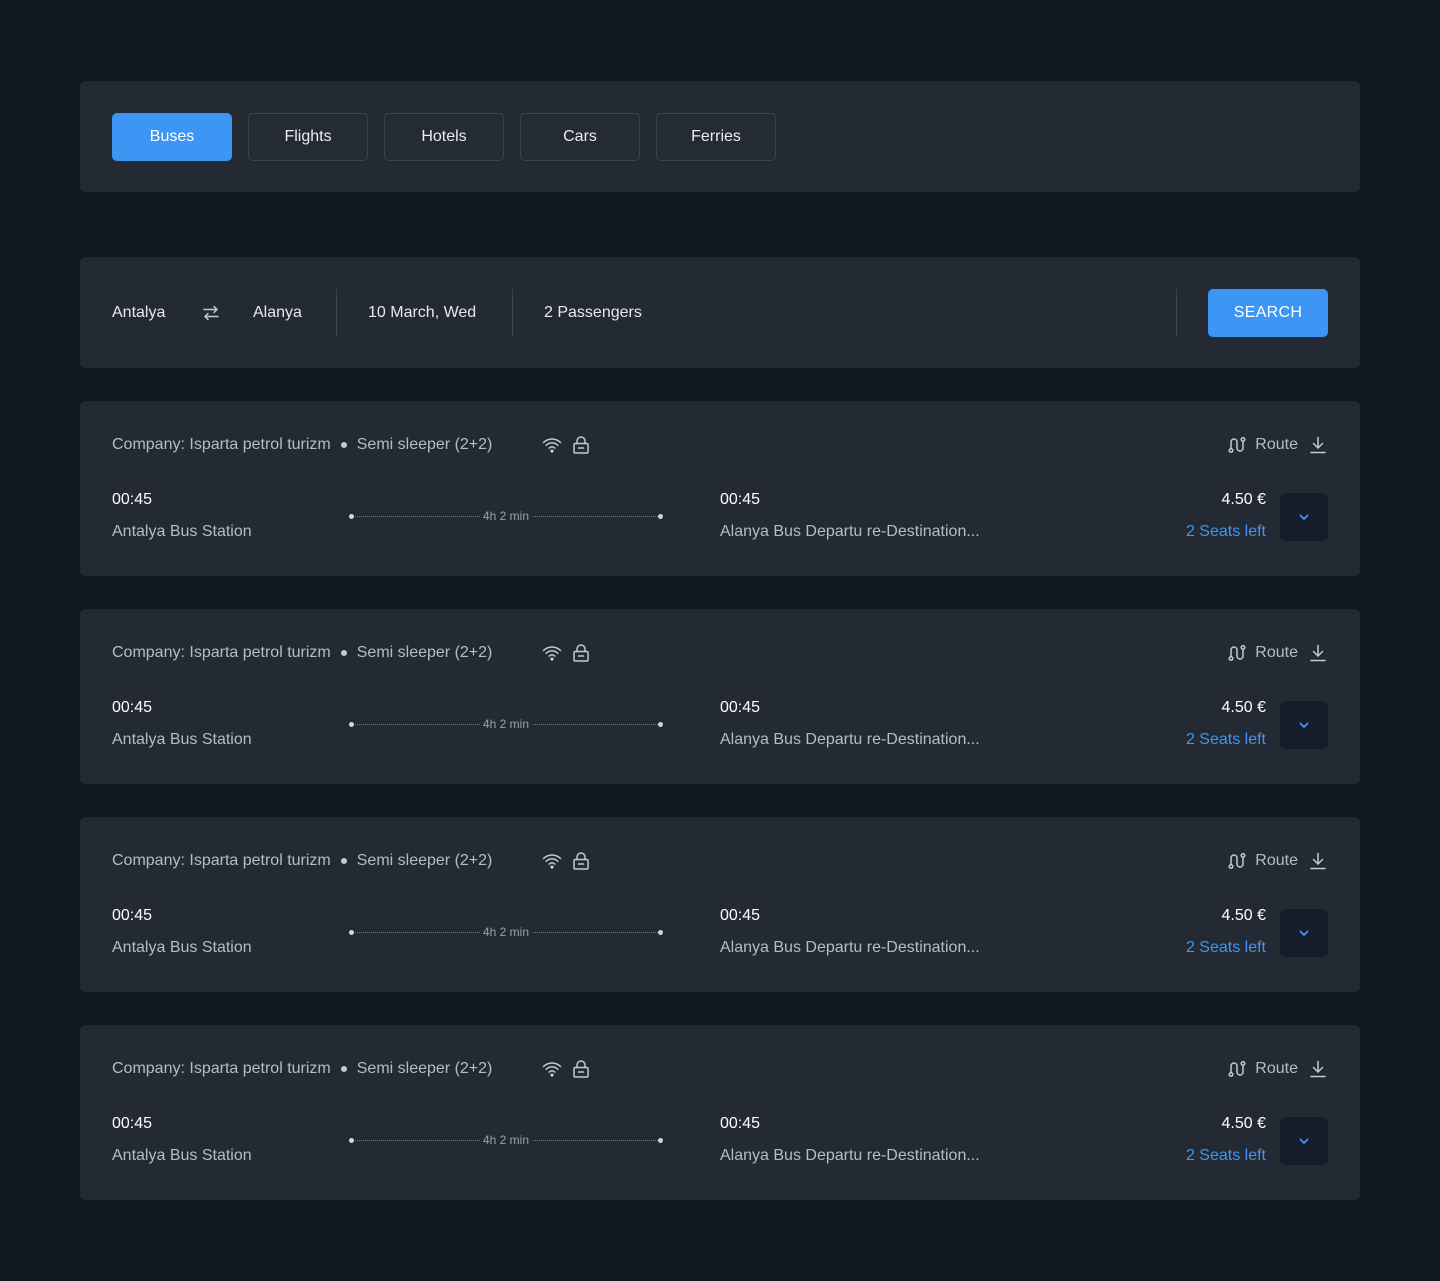 The height and width of the screenshot is (1281, 1440). Describe the element at coordinates (716, 137) in the screenshot. I see `tab-ferries: Ferries` at that location.